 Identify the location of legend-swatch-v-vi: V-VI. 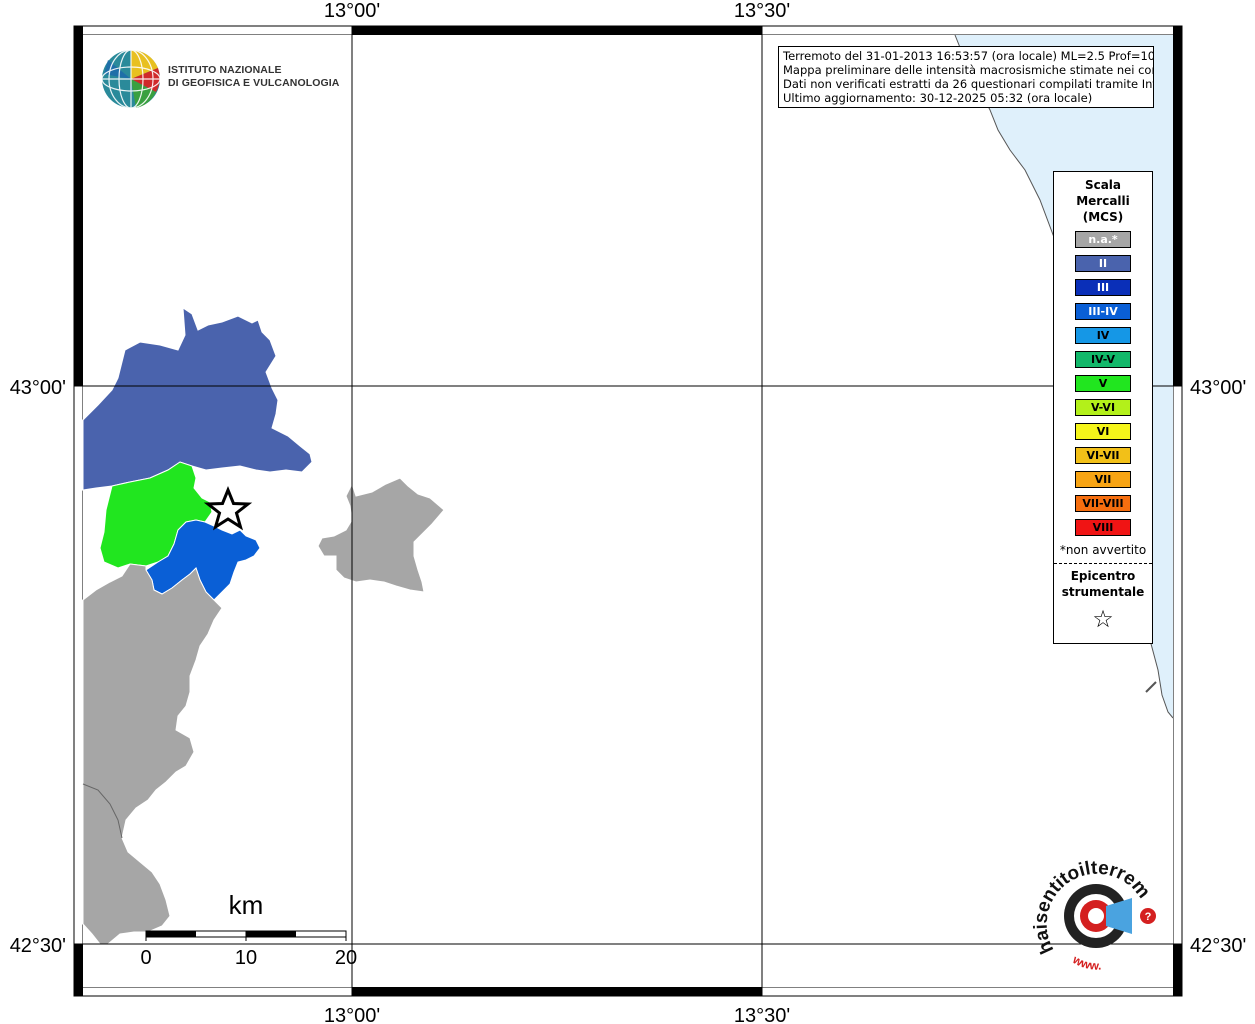
(1103, 407).